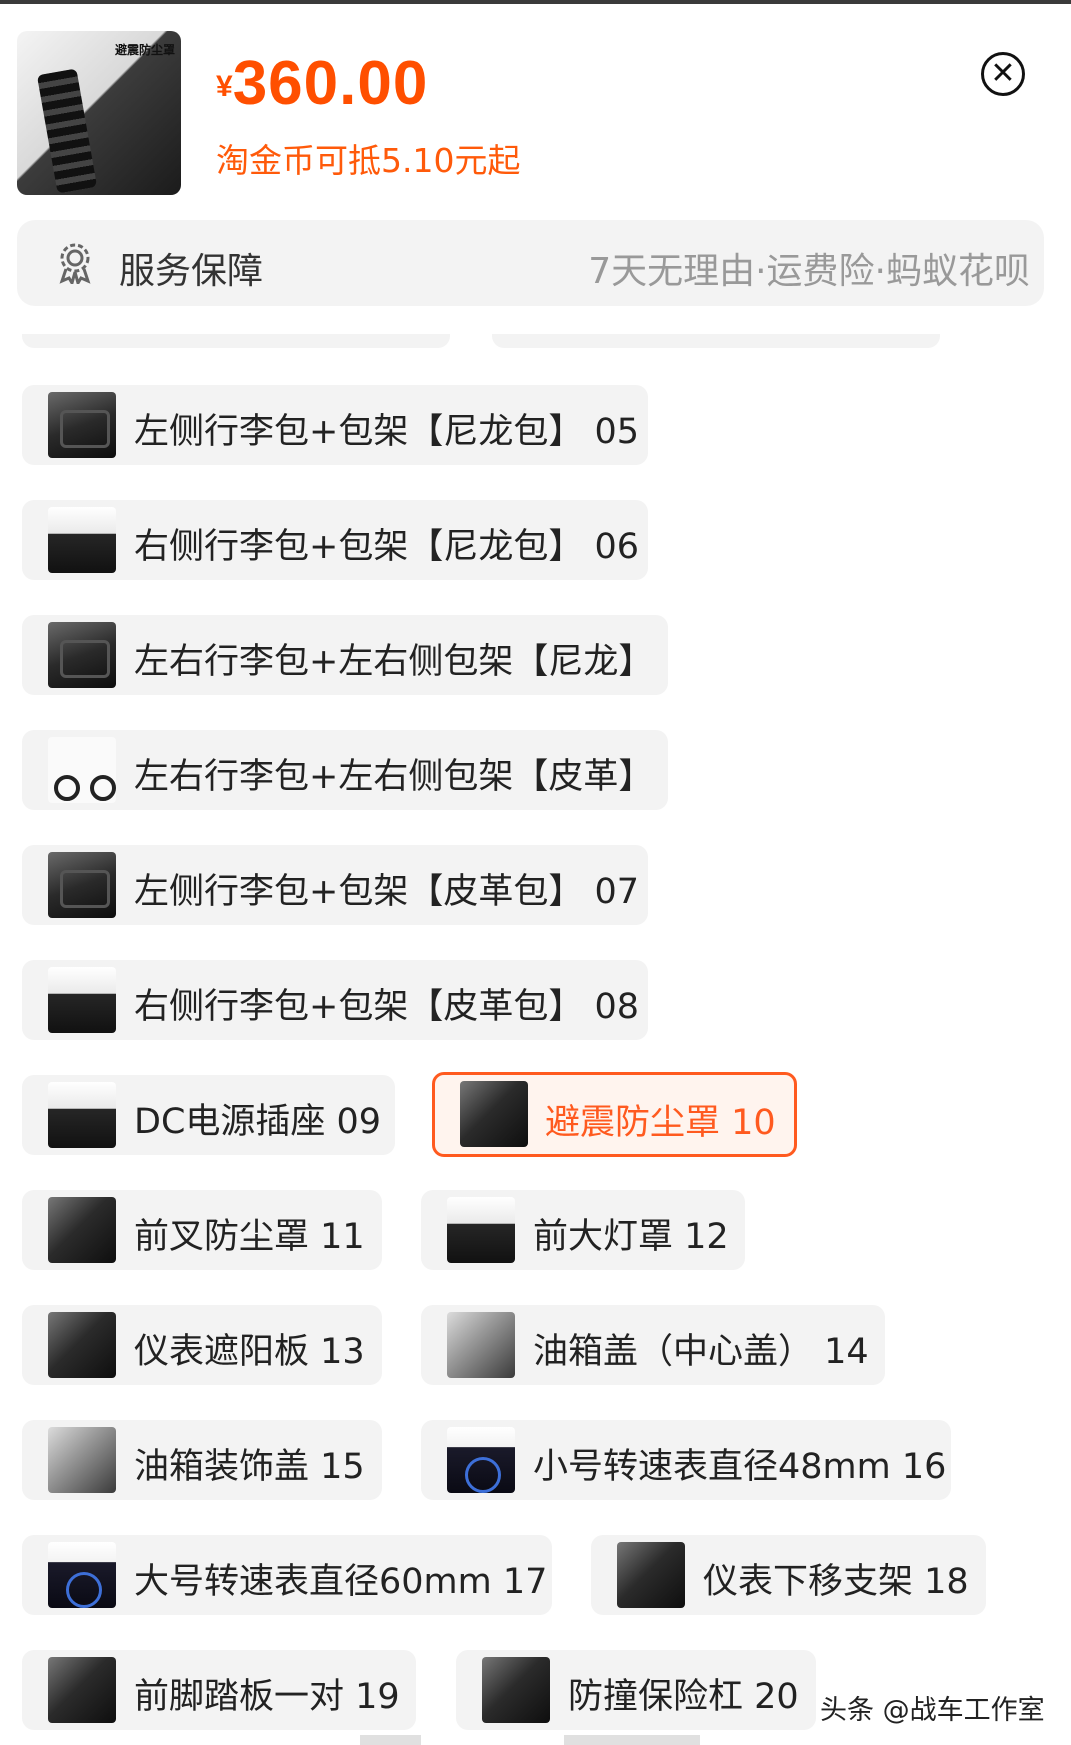  Describe the element at coordinates (368, 160) in the screenshot. I see `coin-discount-text: 淘金币可抵5.10元起` at that location.